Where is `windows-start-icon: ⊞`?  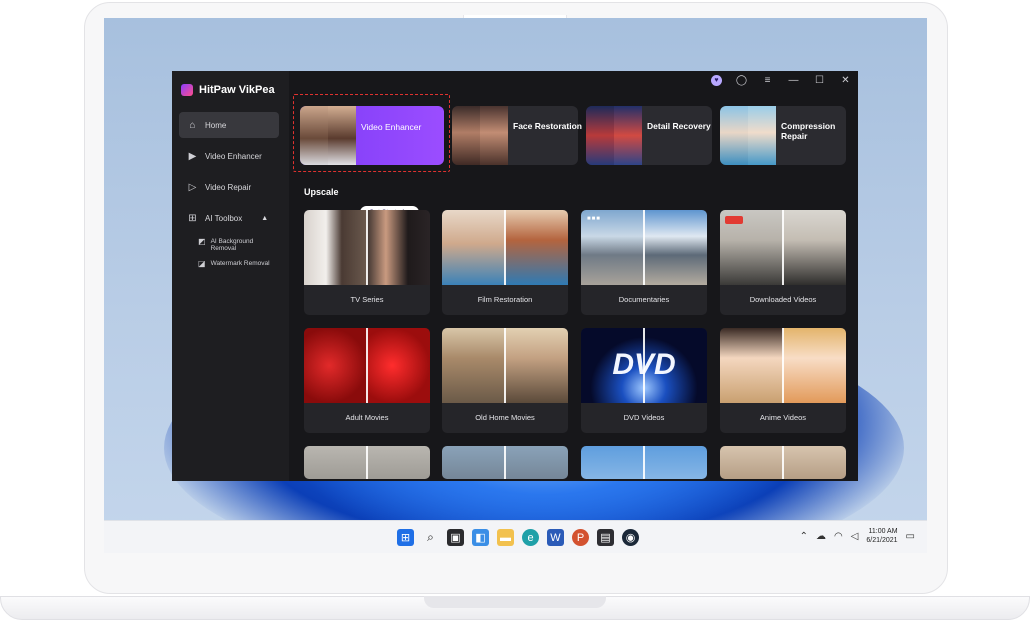 windows-start-icon: ⊞ is located at coordinates (405, 537).